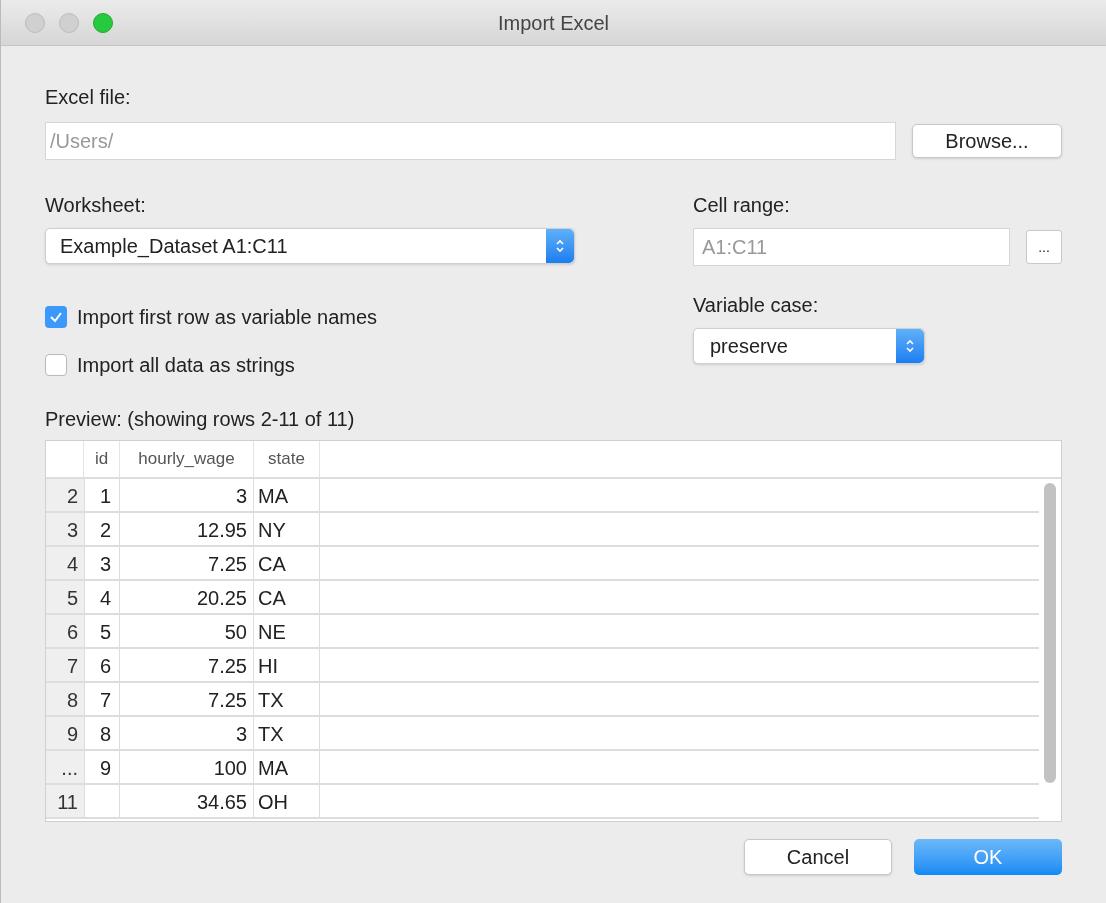 The height and width of the screenshot is (903, 1106). What do you see at coordinates (1050, 633) in the screenshot?
I see `scrollbar-thumb` at bounding box center [1050, 633].